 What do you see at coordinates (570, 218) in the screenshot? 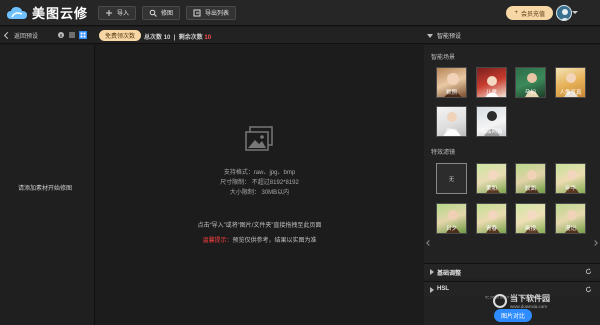
I see `filter-thumb: 漫记` at bounding box center [570, 218].